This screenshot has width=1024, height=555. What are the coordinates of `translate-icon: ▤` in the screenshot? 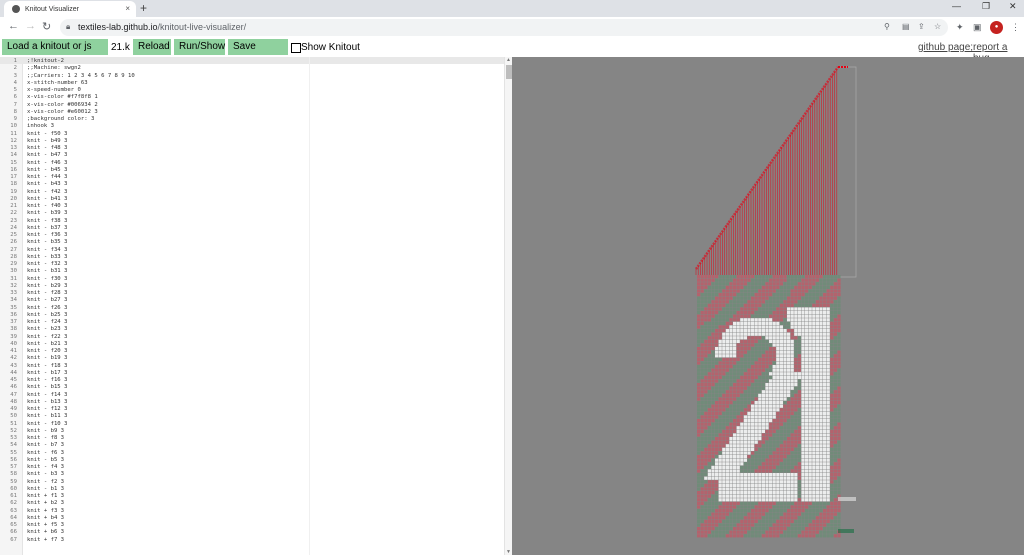 It's located at (906, 26).